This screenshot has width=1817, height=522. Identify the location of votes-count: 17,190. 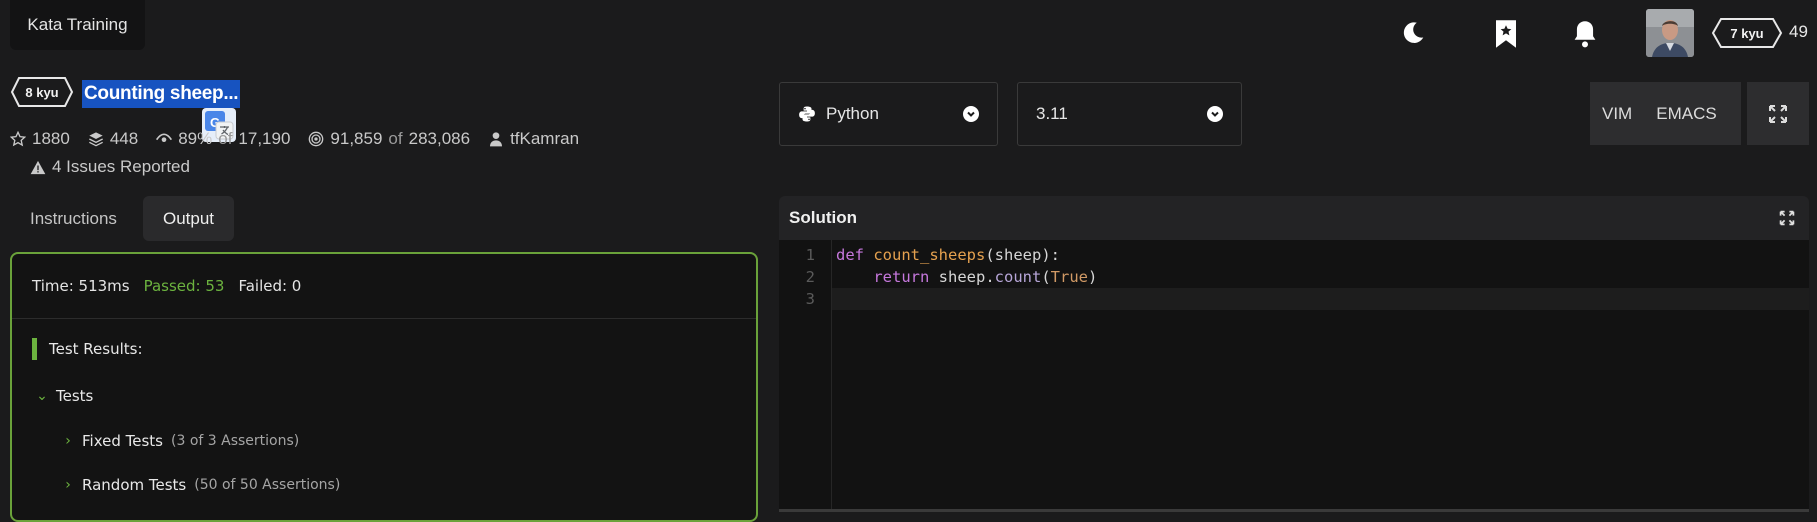
(264, 138).